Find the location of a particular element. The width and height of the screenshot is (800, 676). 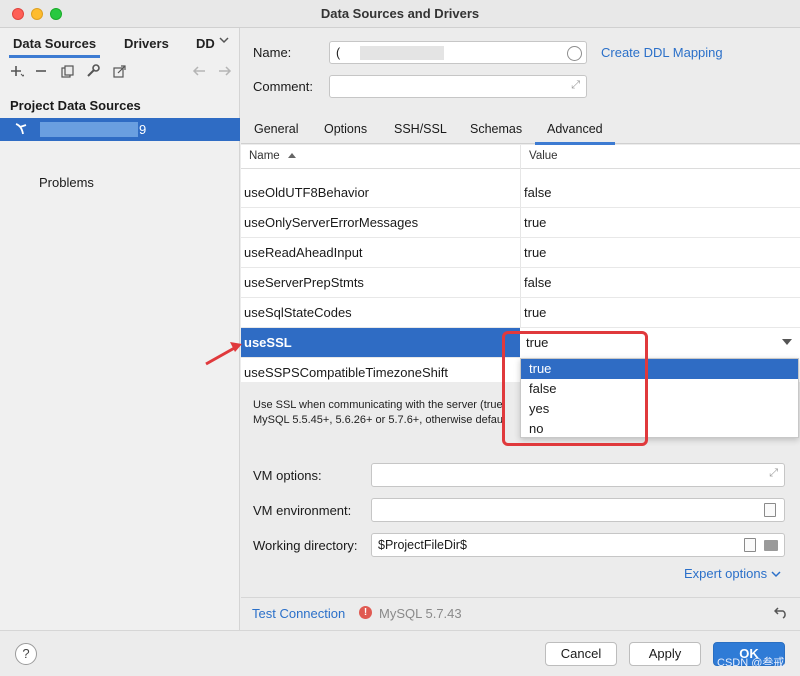

tab-ssh-ssl: SSH/SSL is located at coordinates (420, 129).